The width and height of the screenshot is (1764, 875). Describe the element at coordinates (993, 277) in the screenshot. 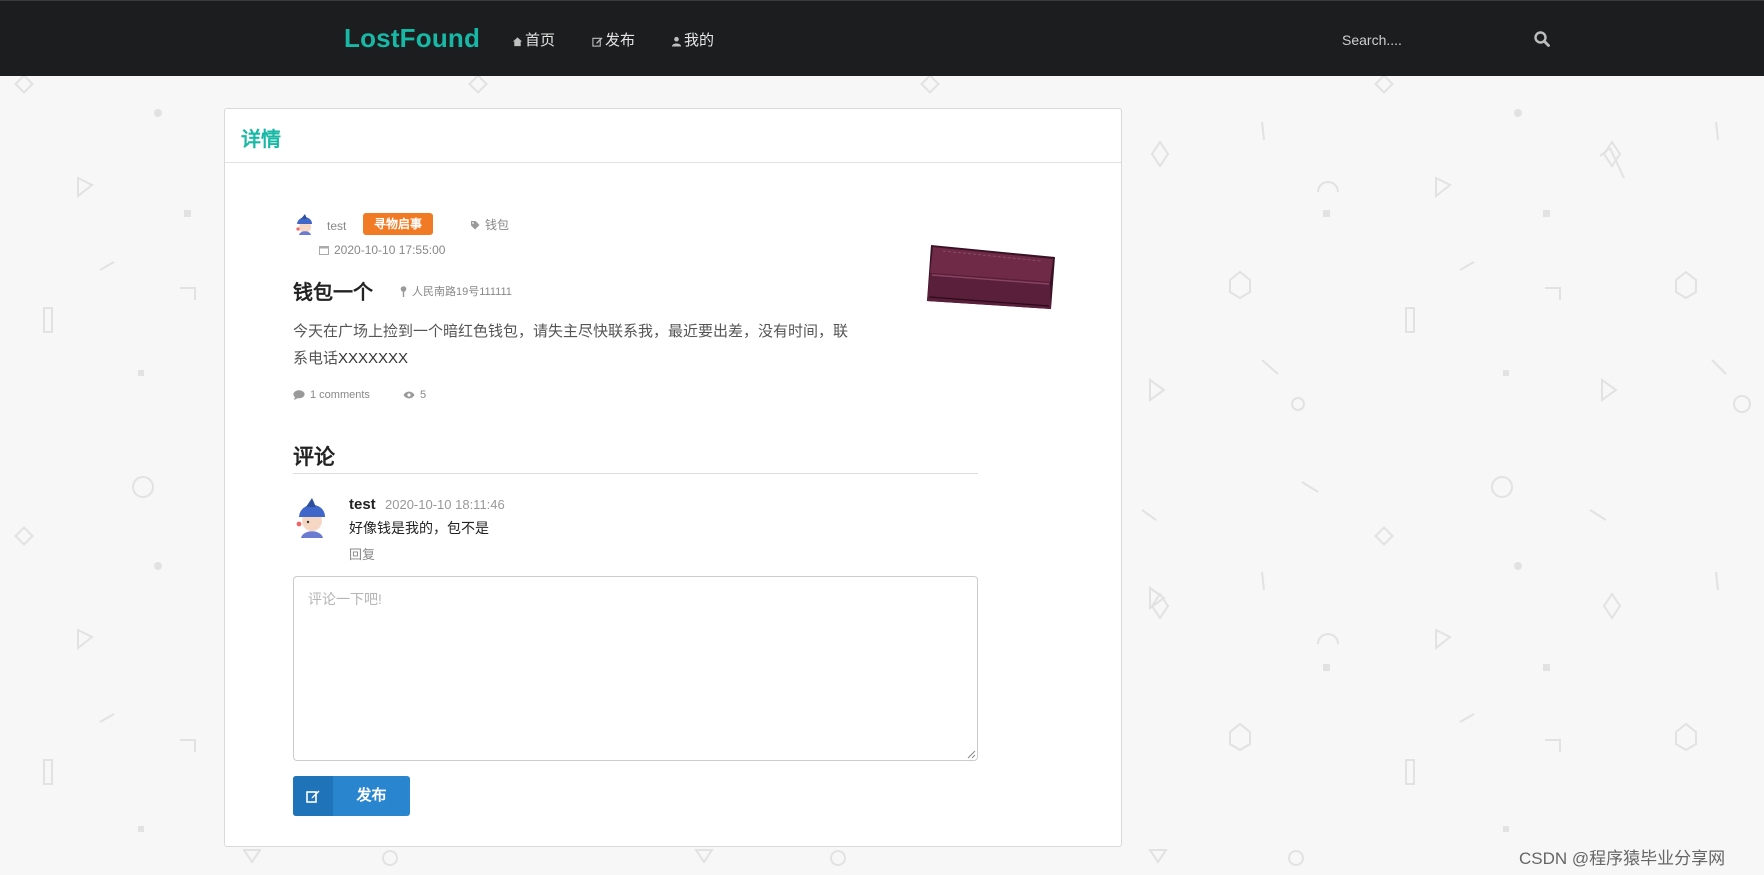

I see `item-image` at that location.